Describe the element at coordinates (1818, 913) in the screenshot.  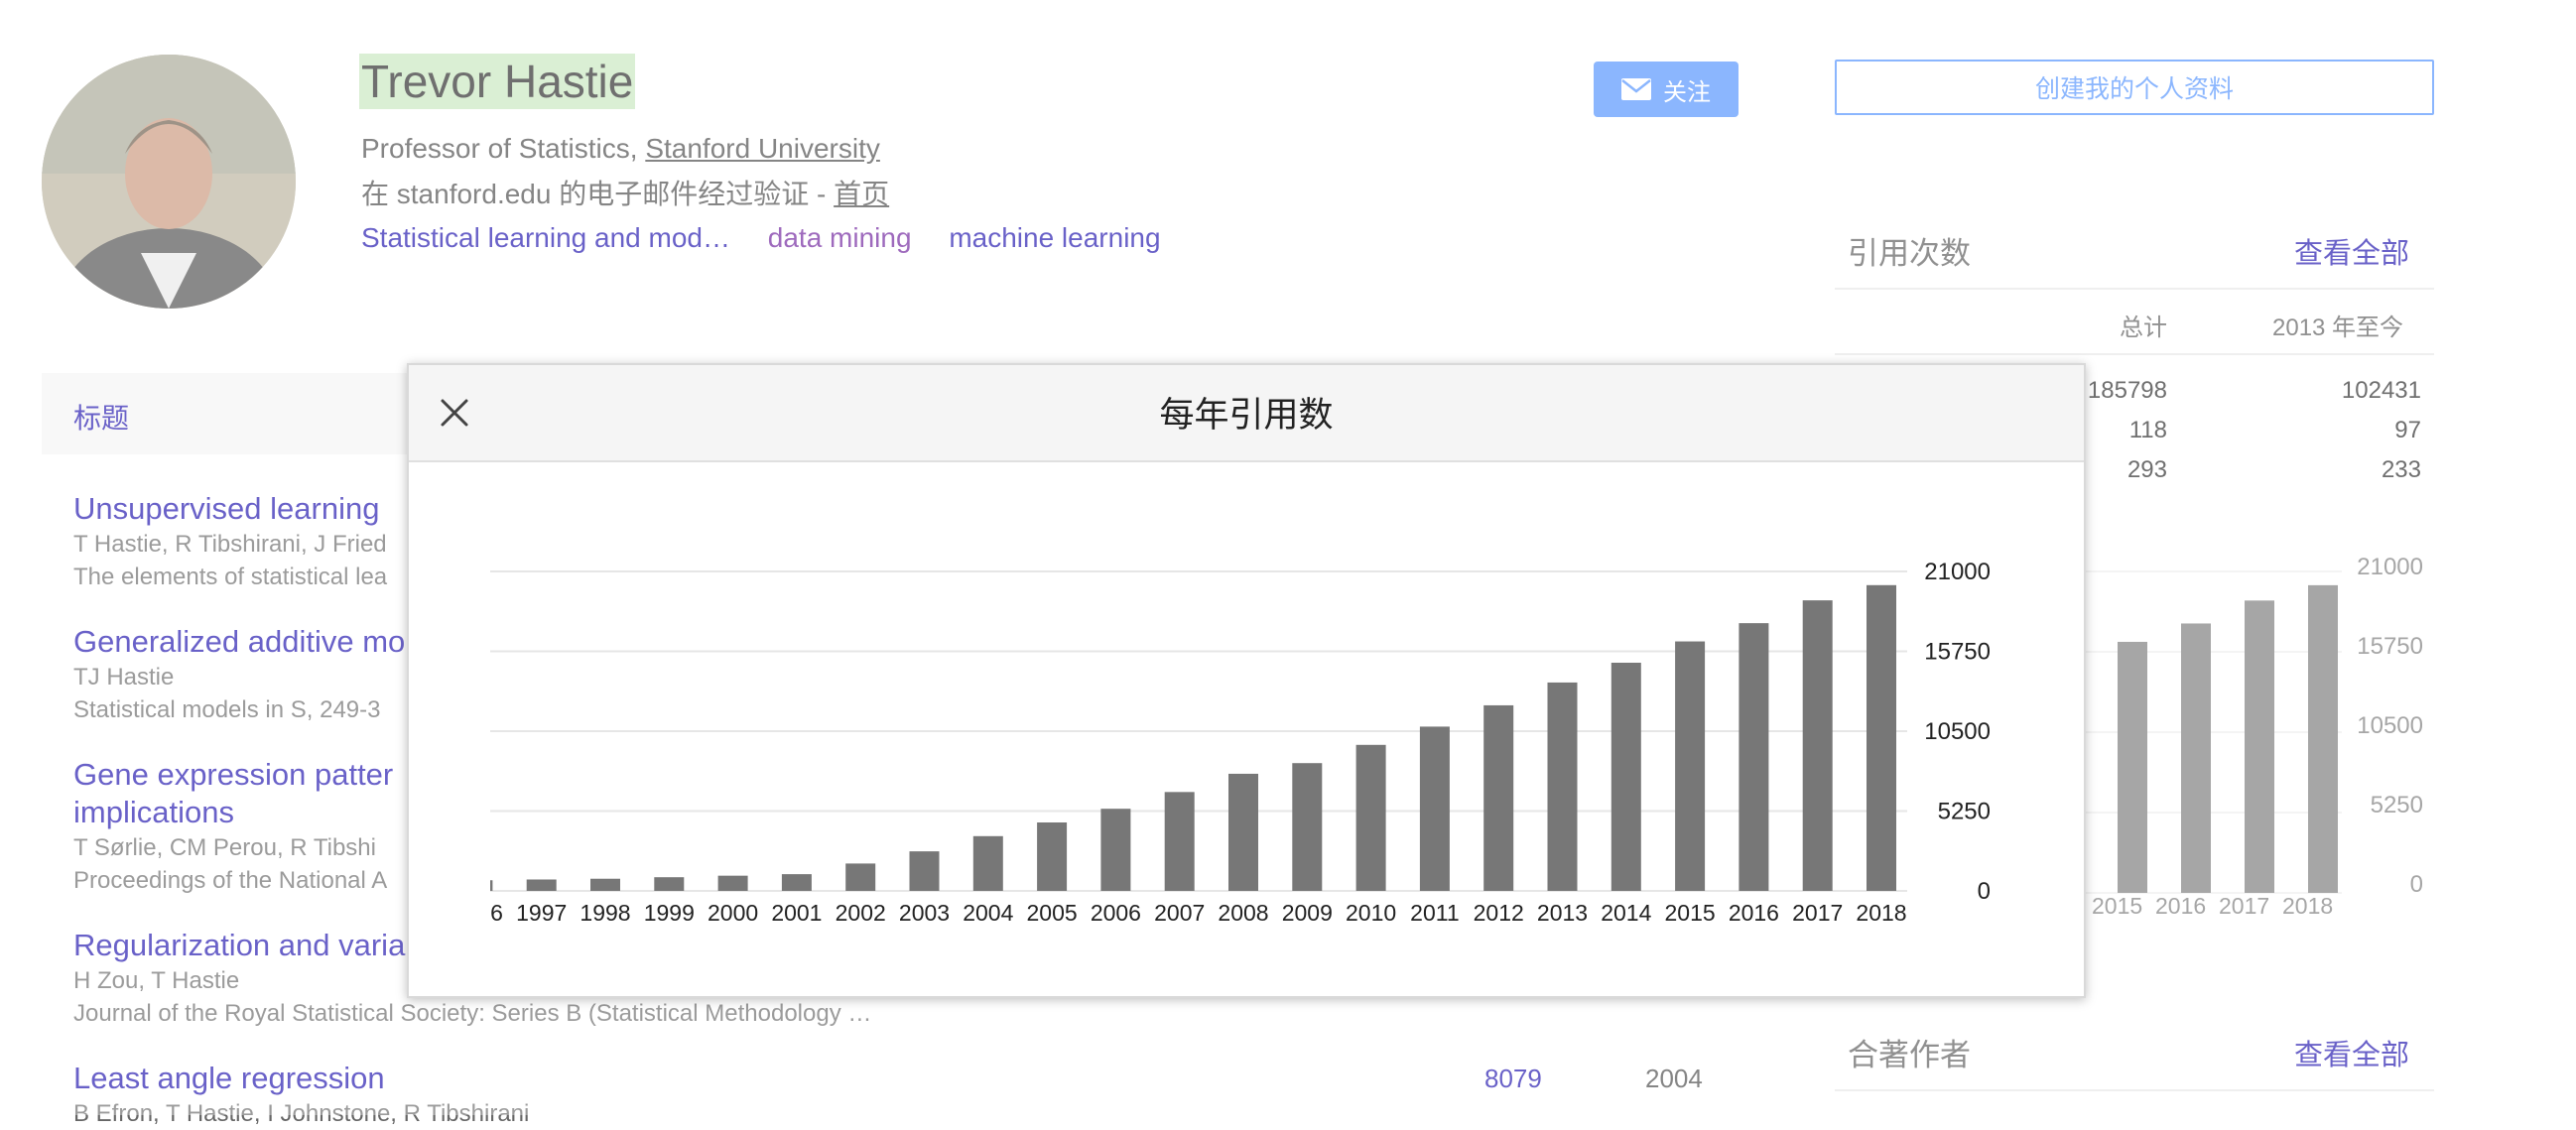
I see `x-tick-label: 2017` at that location.